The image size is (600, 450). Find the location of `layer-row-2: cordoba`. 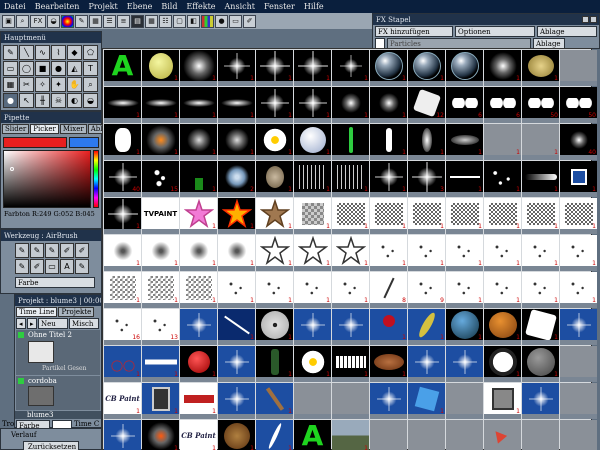

layer-row-2: cordoba is located at coordinates (58, 393).